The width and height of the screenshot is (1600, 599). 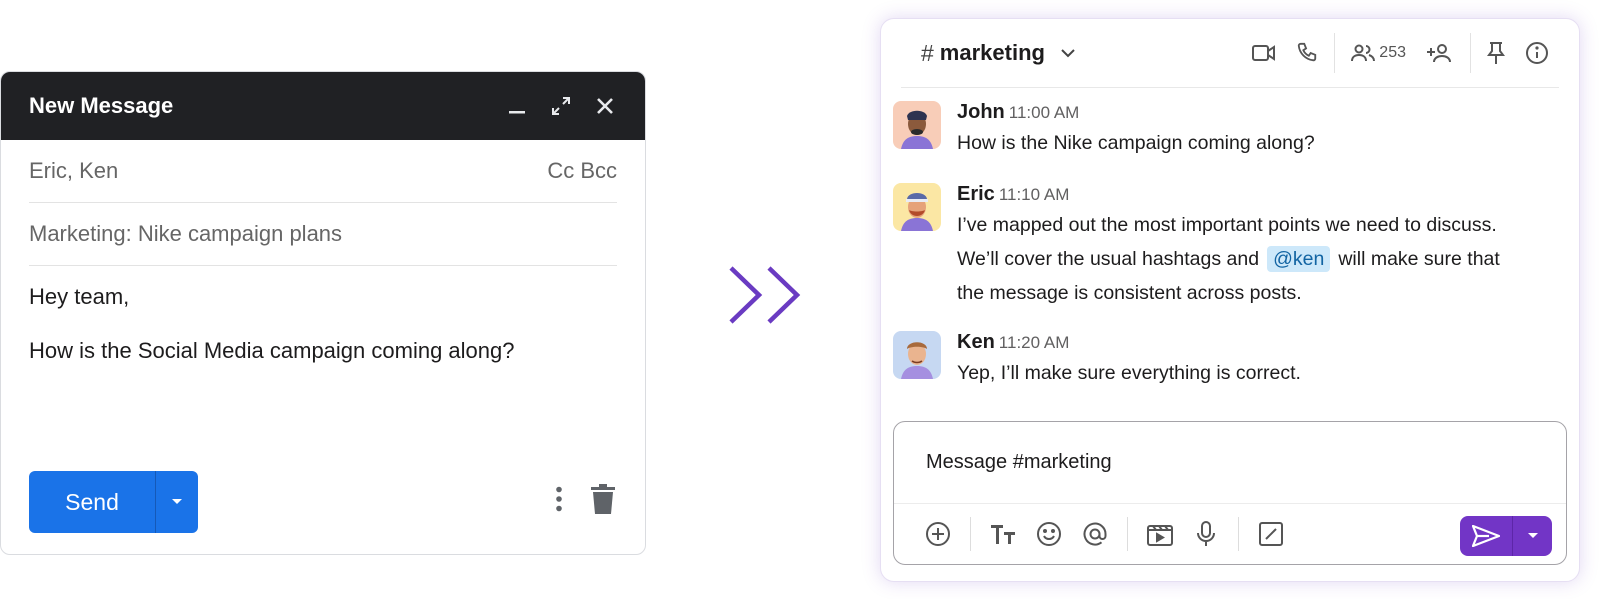 What do you see at coordinates (917, 207) in the screenshot?
I see `avatar-eric` at bounding box center [917, 207].